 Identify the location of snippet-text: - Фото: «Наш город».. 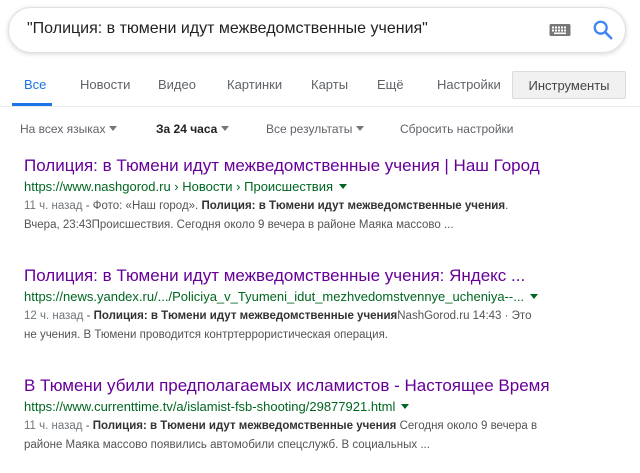
(142, 206).